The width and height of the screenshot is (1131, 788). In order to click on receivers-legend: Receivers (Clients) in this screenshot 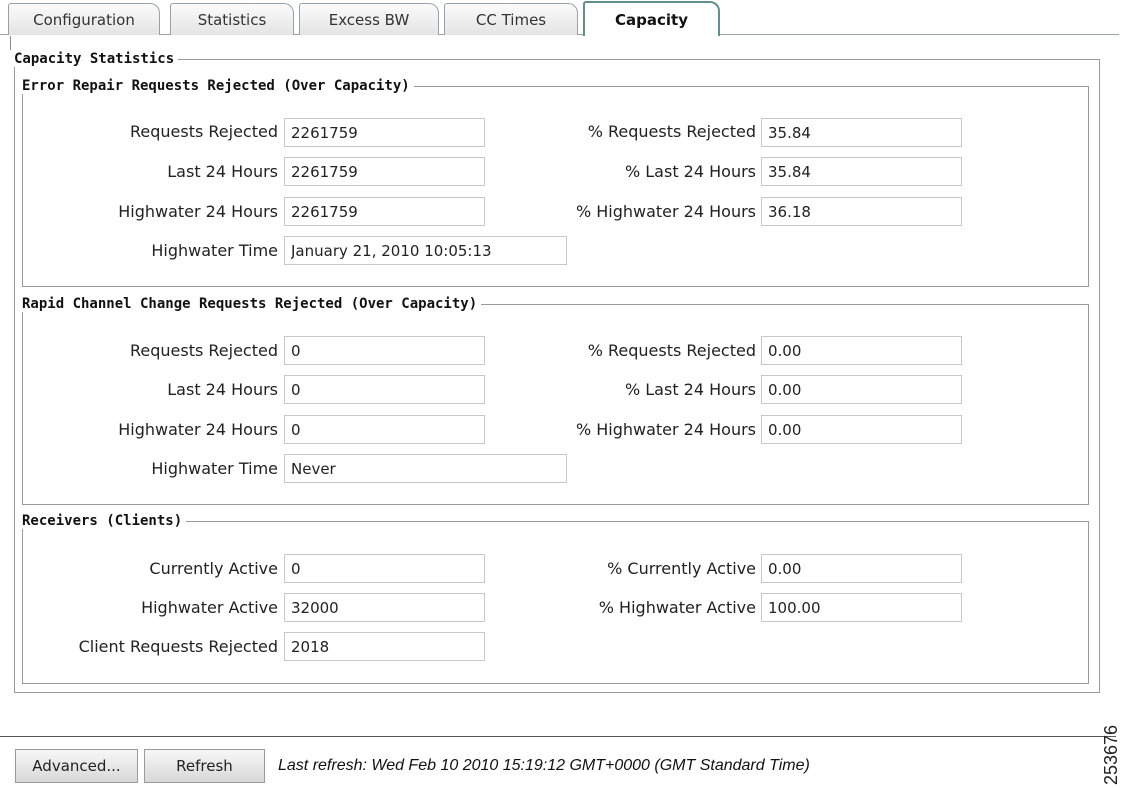, I will do `click(102, 521)`.